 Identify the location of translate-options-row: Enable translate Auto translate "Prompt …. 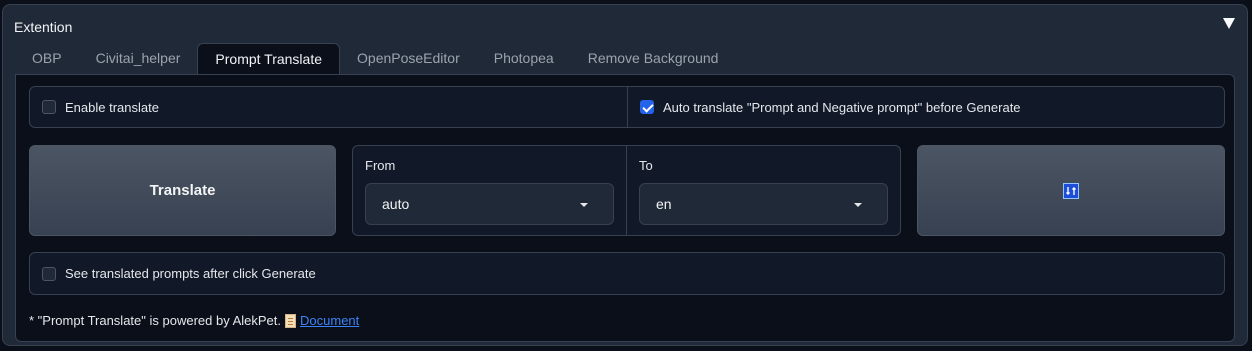
(627, 107).